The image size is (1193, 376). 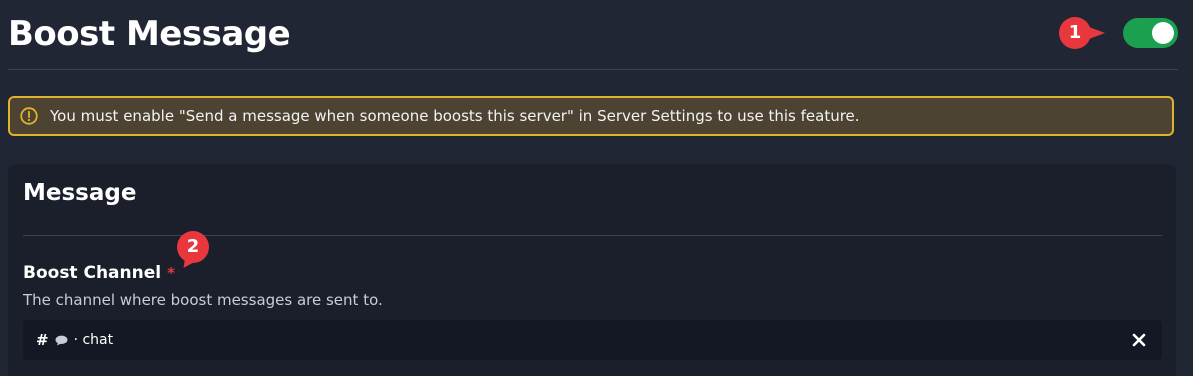 I want to click on required-indicator: *, so click(x=171, y=273).